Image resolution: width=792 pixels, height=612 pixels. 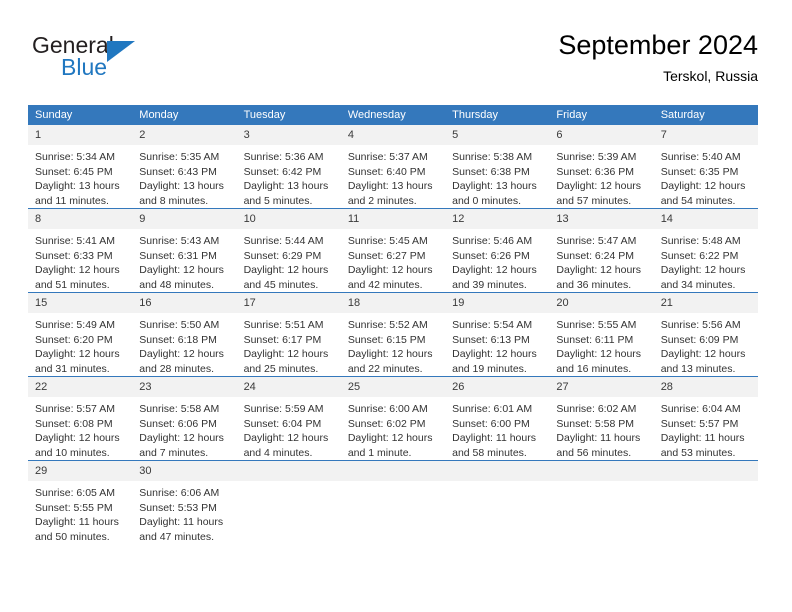 I want to click on daylight-text: Daylight: 12 hours and 39 minutes., so click(x=494, y=277).